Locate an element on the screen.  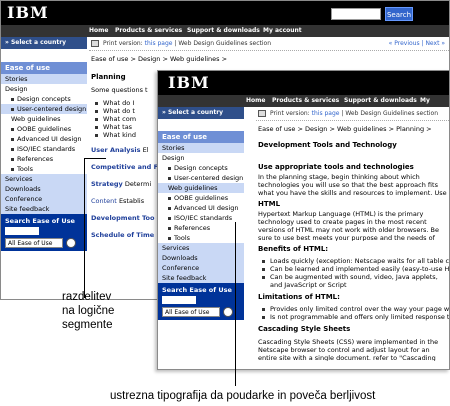
breadcrumb: Ease of use > Design > Web guidelines > is located at coordinates (159, 59).